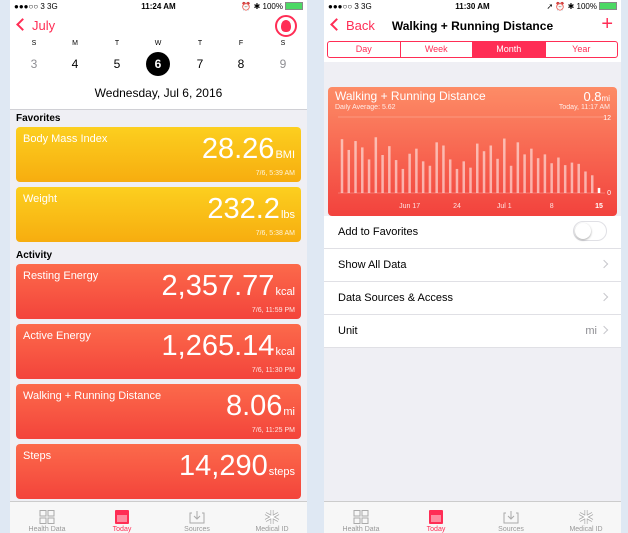 This screenshot has width=628, height=533. I want to click on day-6: 6, so click(158, 64).